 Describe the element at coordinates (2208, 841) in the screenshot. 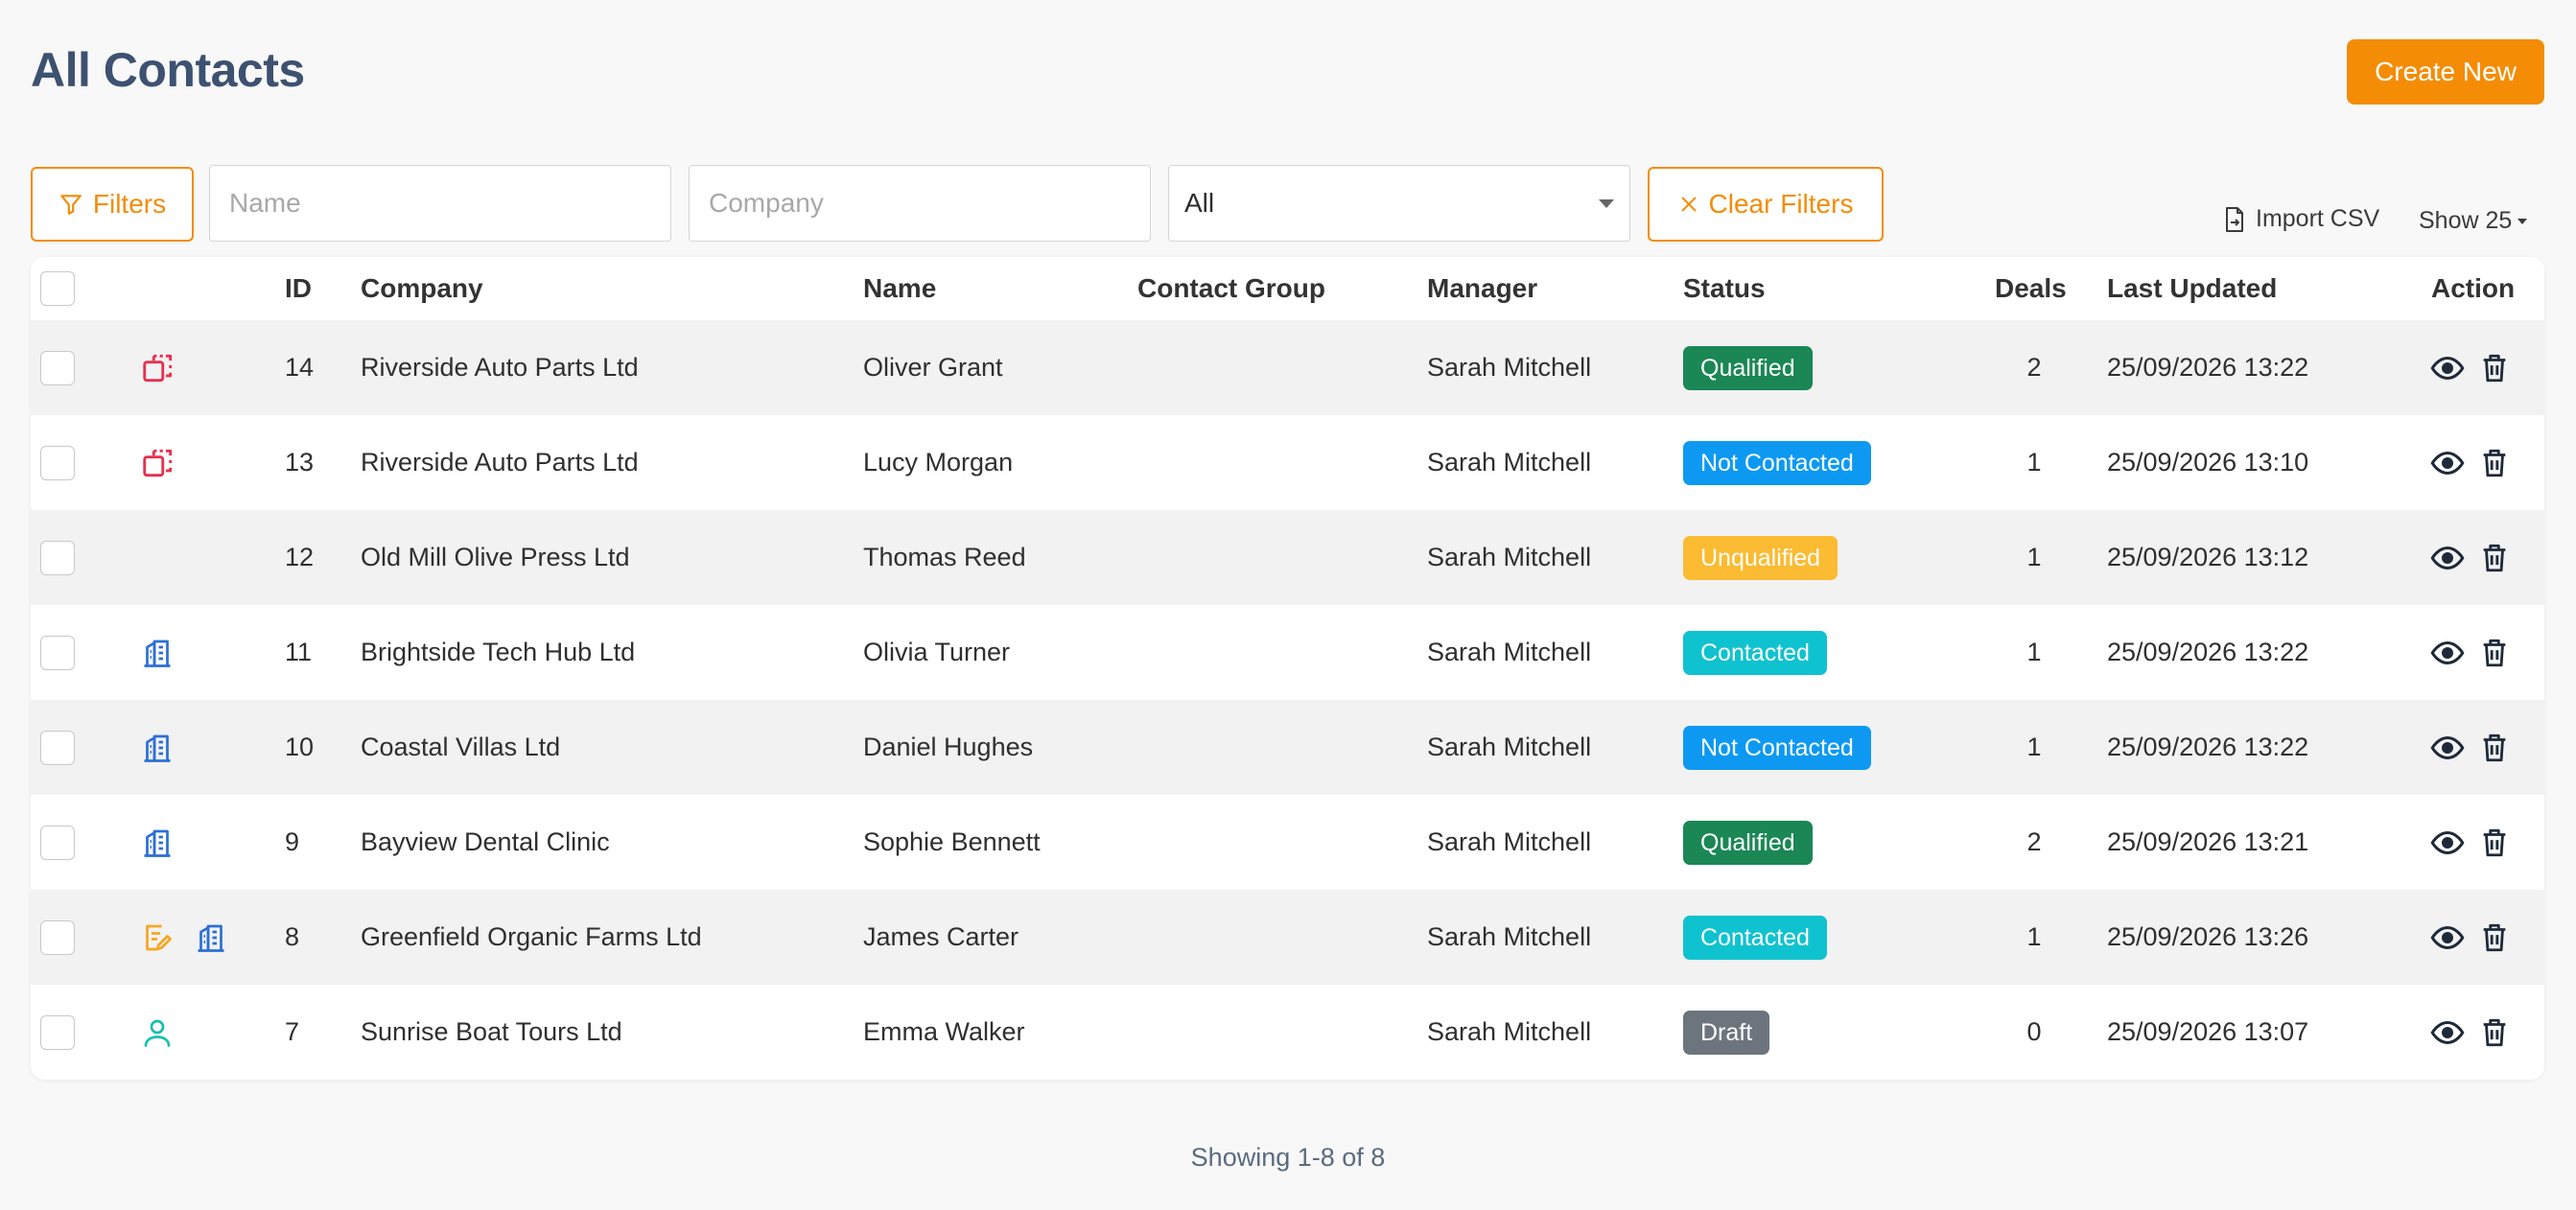

I see `cell-last-updated: 25/09/2026 13:21` at that location.